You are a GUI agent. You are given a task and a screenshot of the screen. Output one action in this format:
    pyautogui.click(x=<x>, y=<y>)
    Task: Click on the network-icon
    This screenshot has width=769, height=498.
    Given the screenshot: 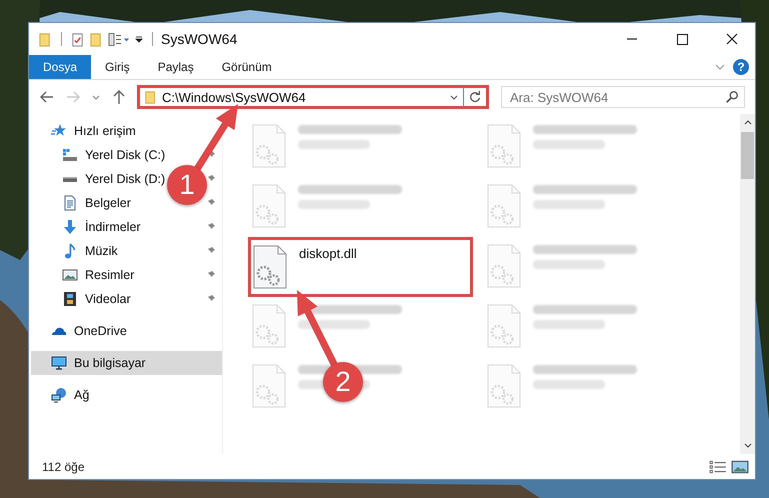 What is the action you would take?
    pyautogui.click(x=59, y=395)
    